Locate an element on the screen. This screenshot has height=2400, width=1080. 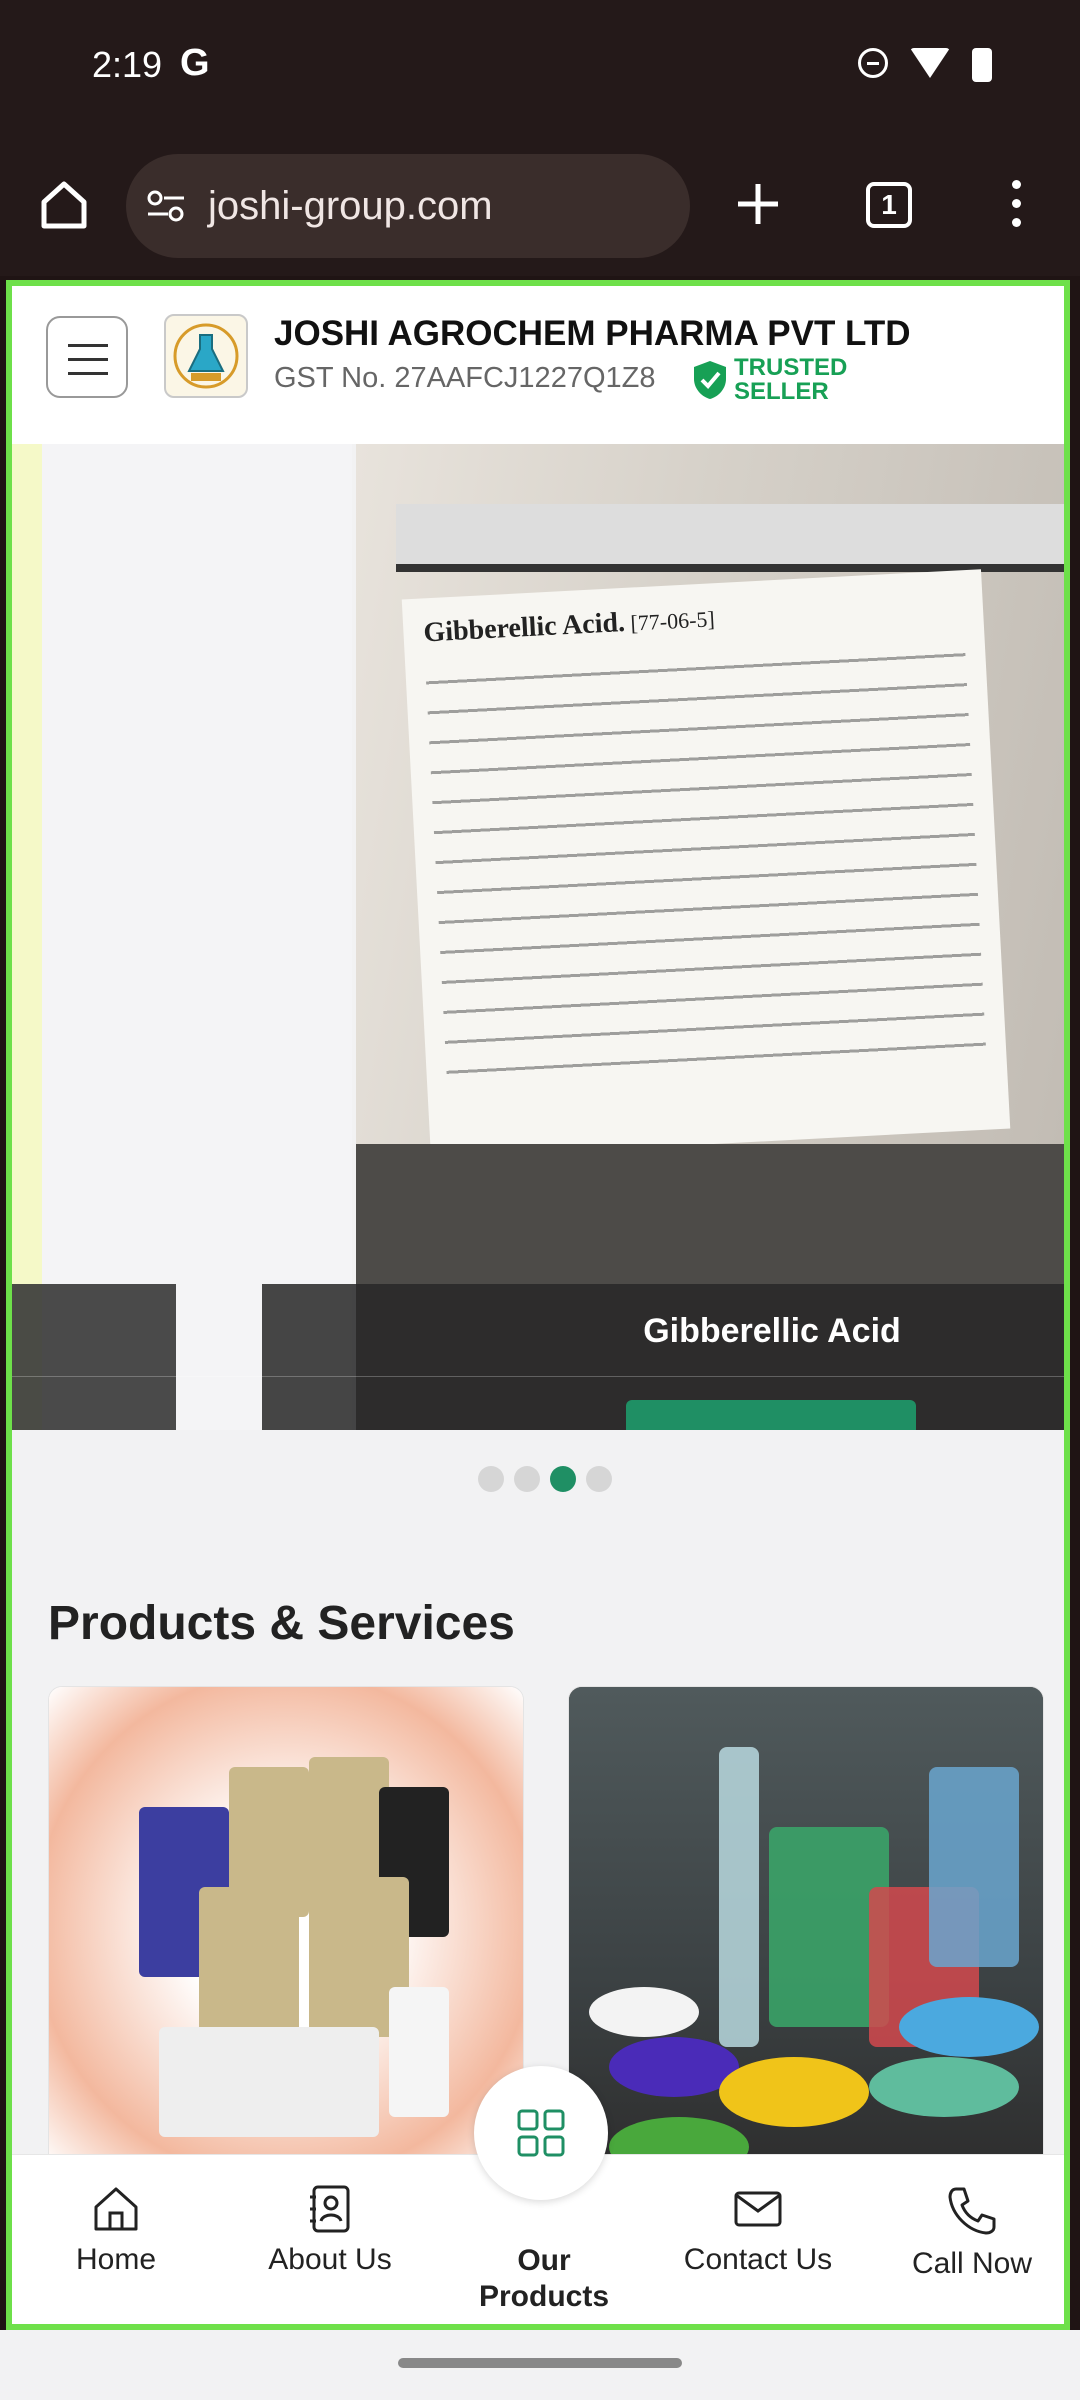
nav-call-now: Call Now is located at coordinates (968, 2232).